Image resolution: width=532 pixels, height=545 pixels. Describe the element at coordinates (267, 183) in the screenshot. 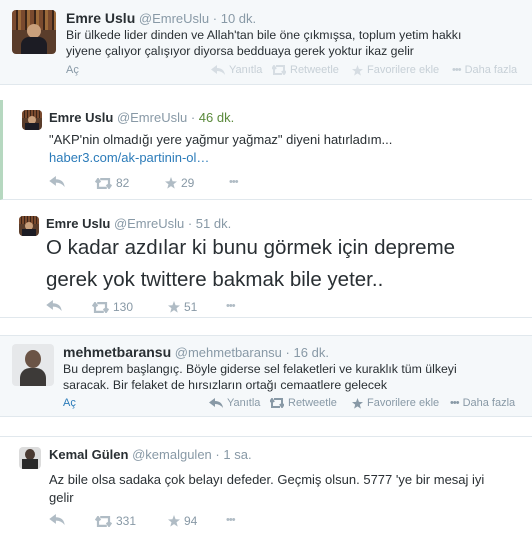

I see `tweet-actions: 82 29 •••` at that location.